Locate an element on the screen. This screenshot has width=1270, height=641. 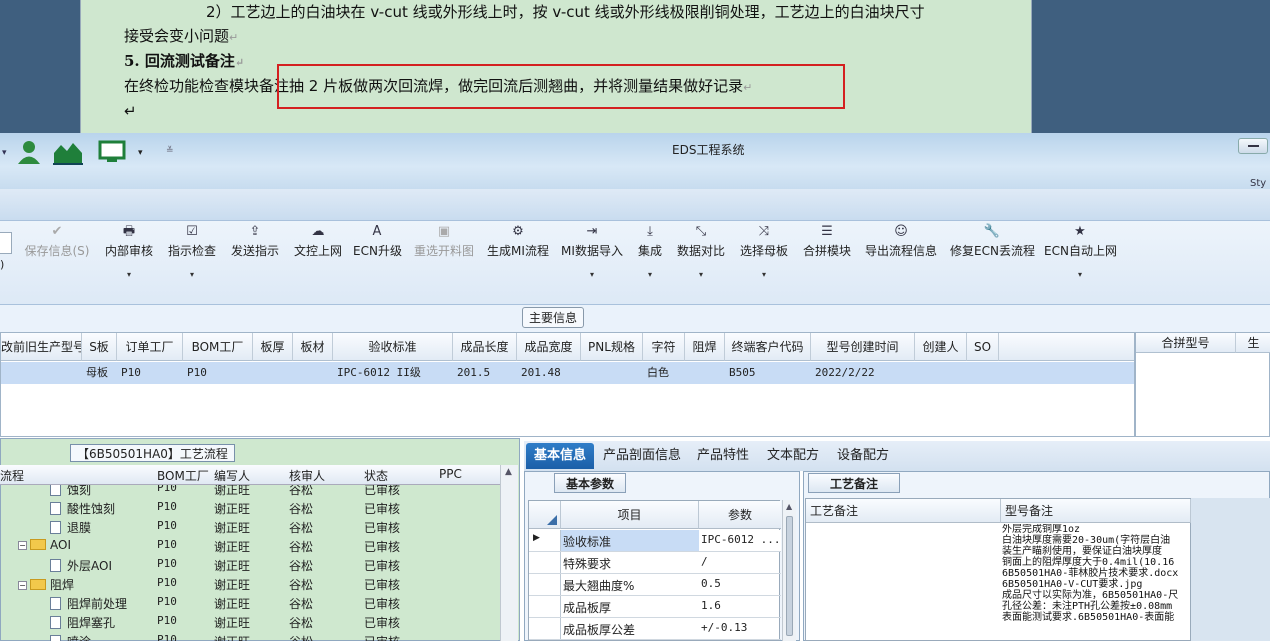
send-instruction-button: ⇪ 发送指示 is located at coordinates (255, 257).